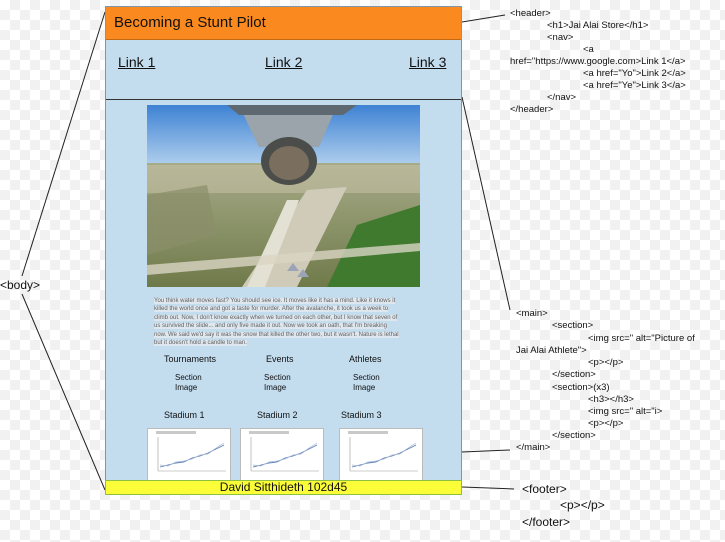 The height and width of the screenshot is (542, 725). What do you see at coordinates (588, 49) in the screenshot?
I see `code-line: <a` at bounding box center [588, 49].